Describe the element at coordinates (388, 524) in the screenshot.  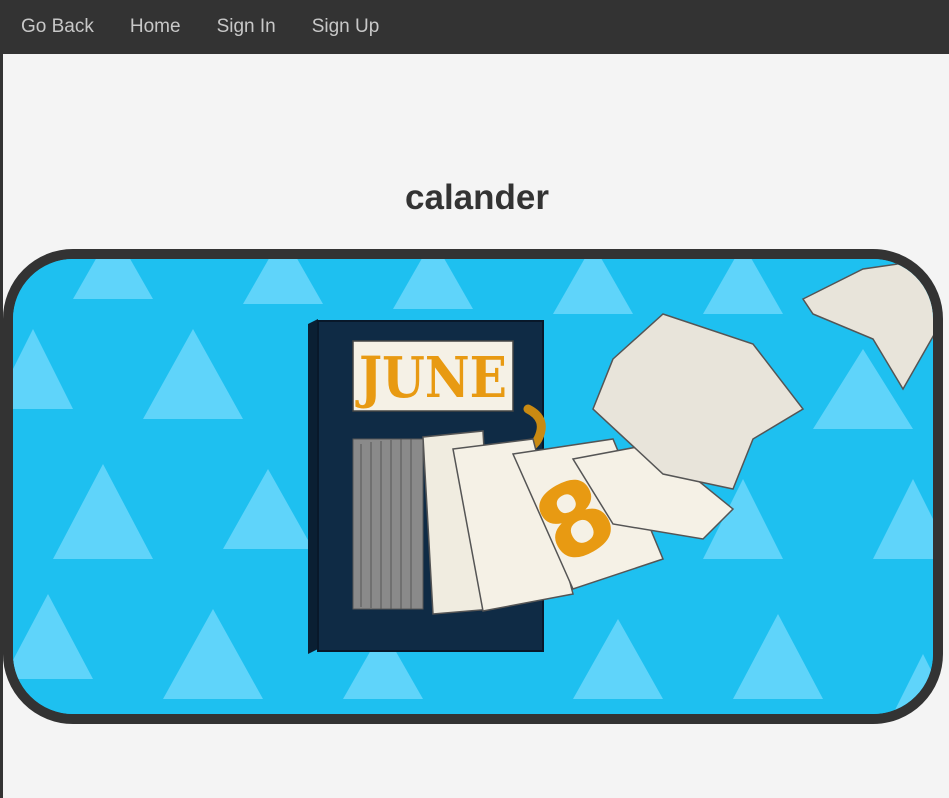
I see `page-stack` at that location.